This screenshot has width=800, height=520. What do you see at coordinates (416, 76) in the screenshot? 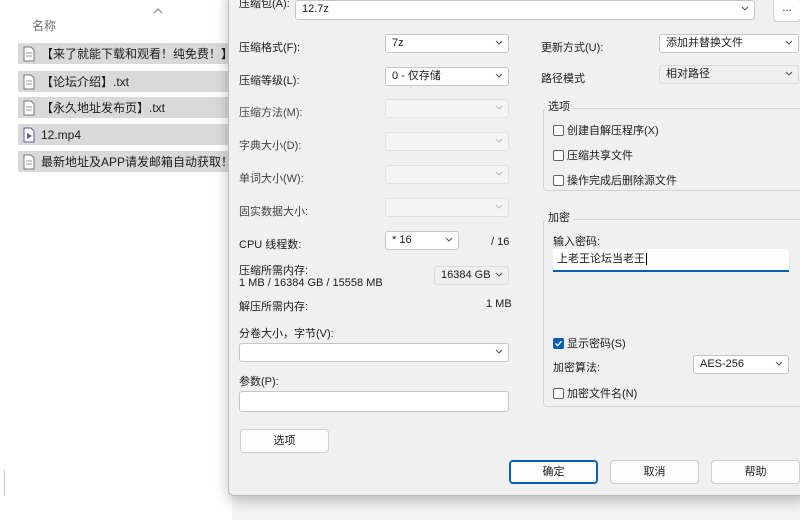
I see `level-value: 0 - 仅存储` at bounding box center [416, 76].